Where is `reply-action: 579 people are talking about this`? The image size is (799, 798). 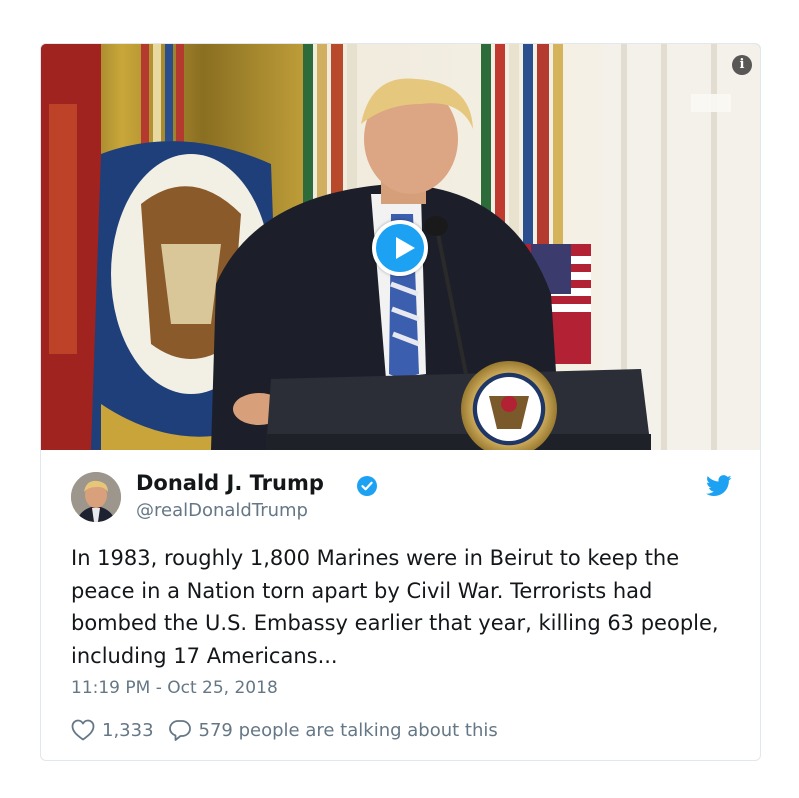
reply-action: 579 people are talking about this is located at coordinates (333, 730).